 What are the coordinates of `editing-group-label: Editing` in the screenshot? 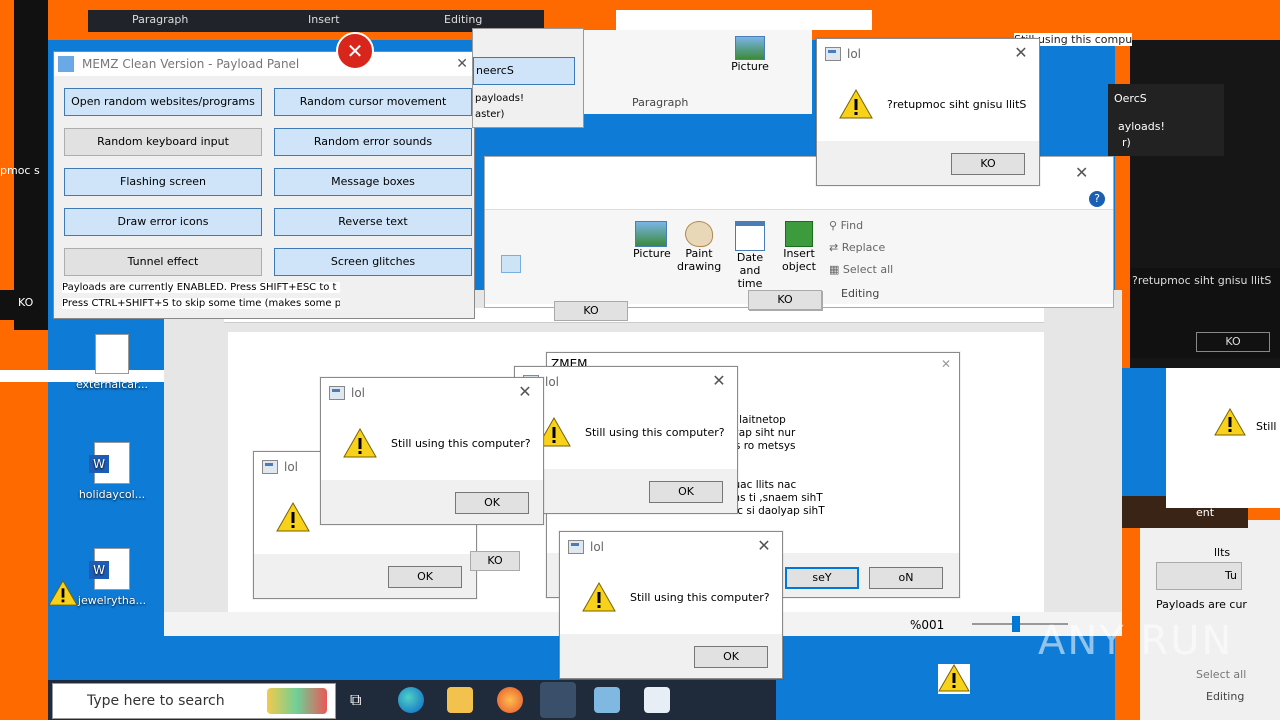 It's located at (860, 293).